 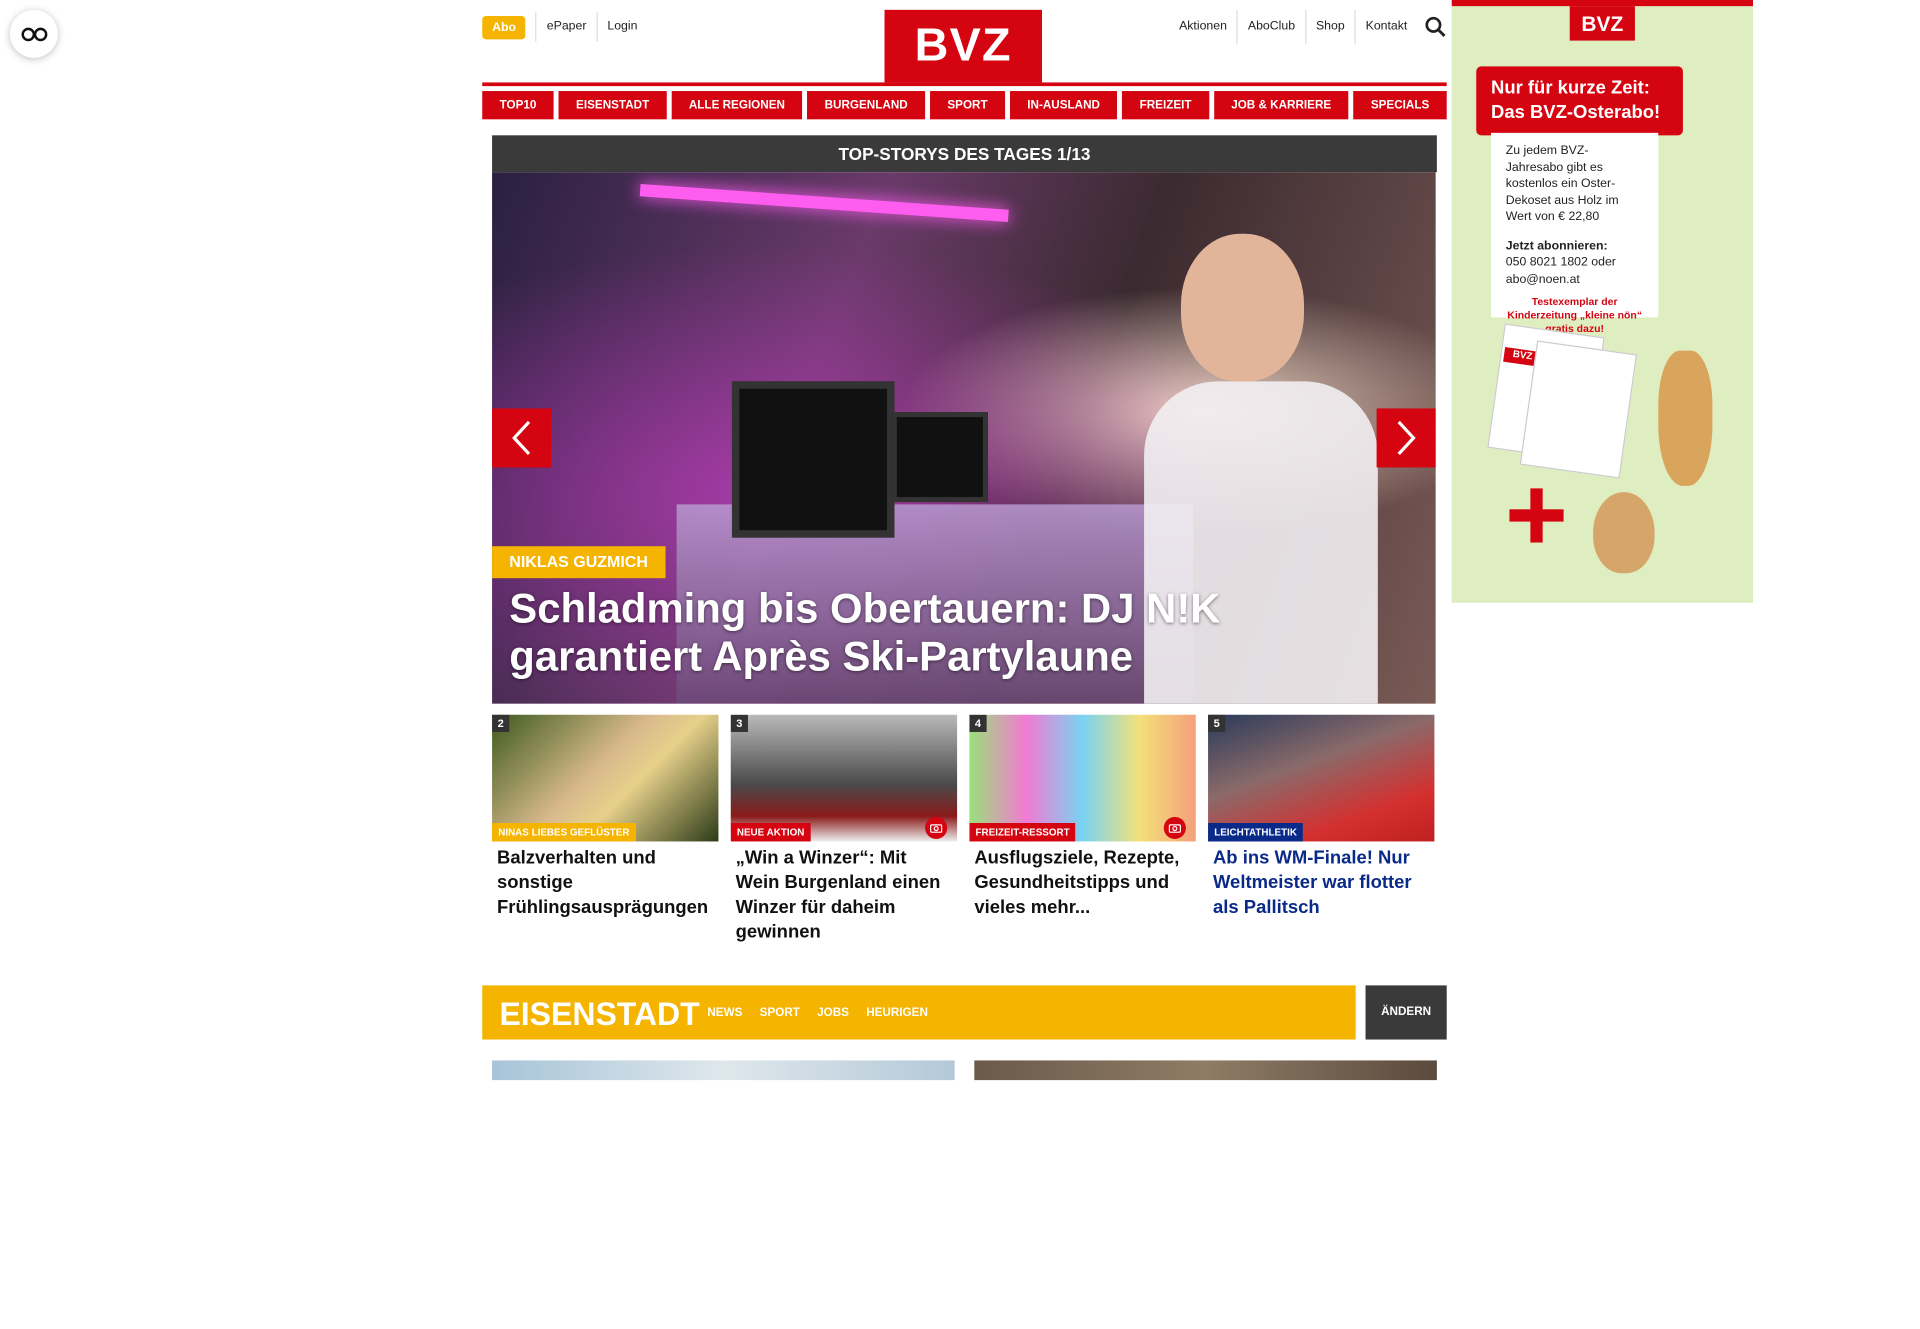 I want to click on teaser-number: 2, so click(x=501, y=723).